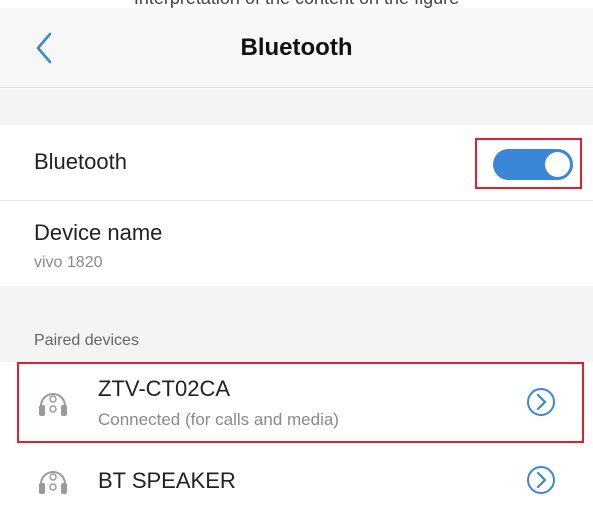  Describe the element at coordinates (218, 419) in the screenshot. I see `device-status: Connected (for calls and media)` at that location.